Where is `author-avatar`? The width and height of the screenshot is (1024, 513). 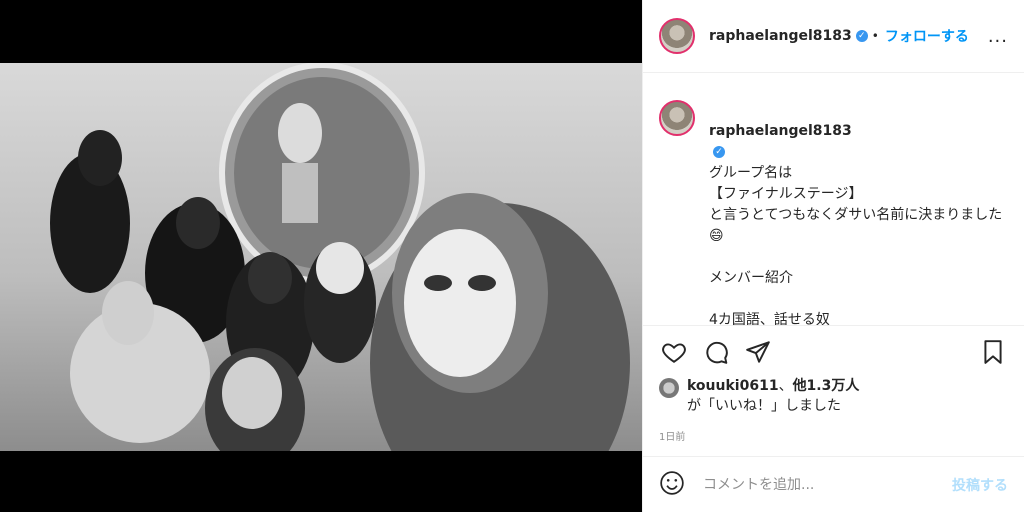
author-avatar is located at coordinates (677, 36).